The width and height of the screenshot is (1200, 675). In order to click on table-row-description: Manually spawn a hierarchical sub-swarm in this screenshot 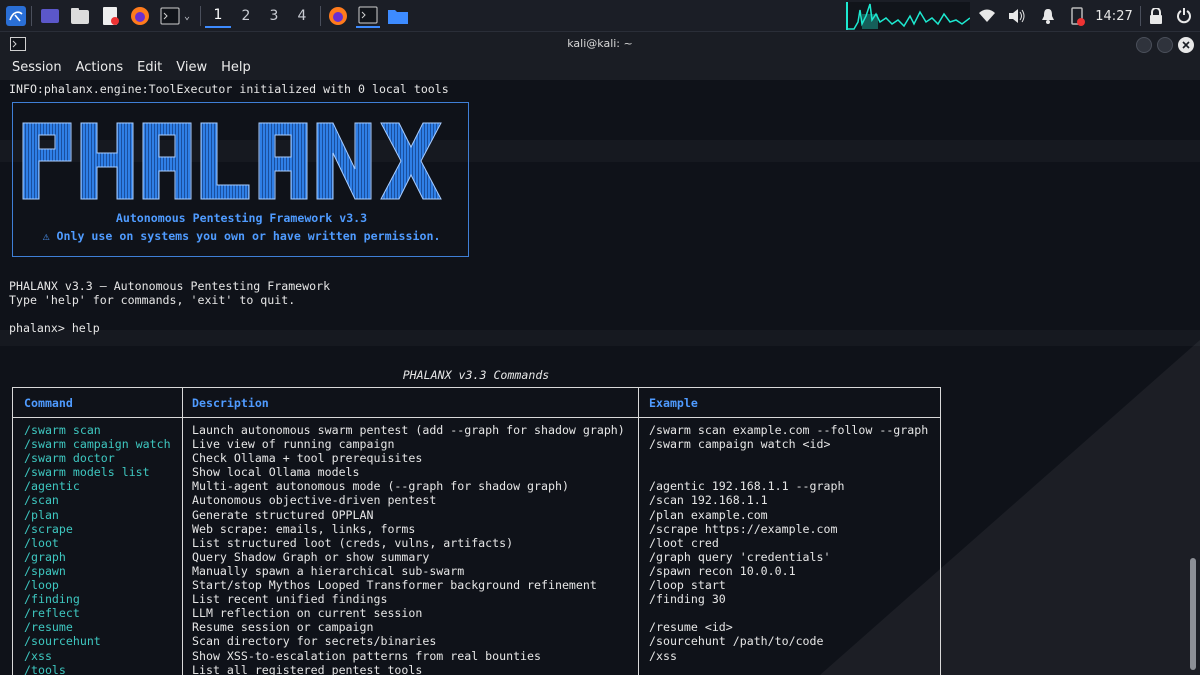, I will do `click(328, 570)`.